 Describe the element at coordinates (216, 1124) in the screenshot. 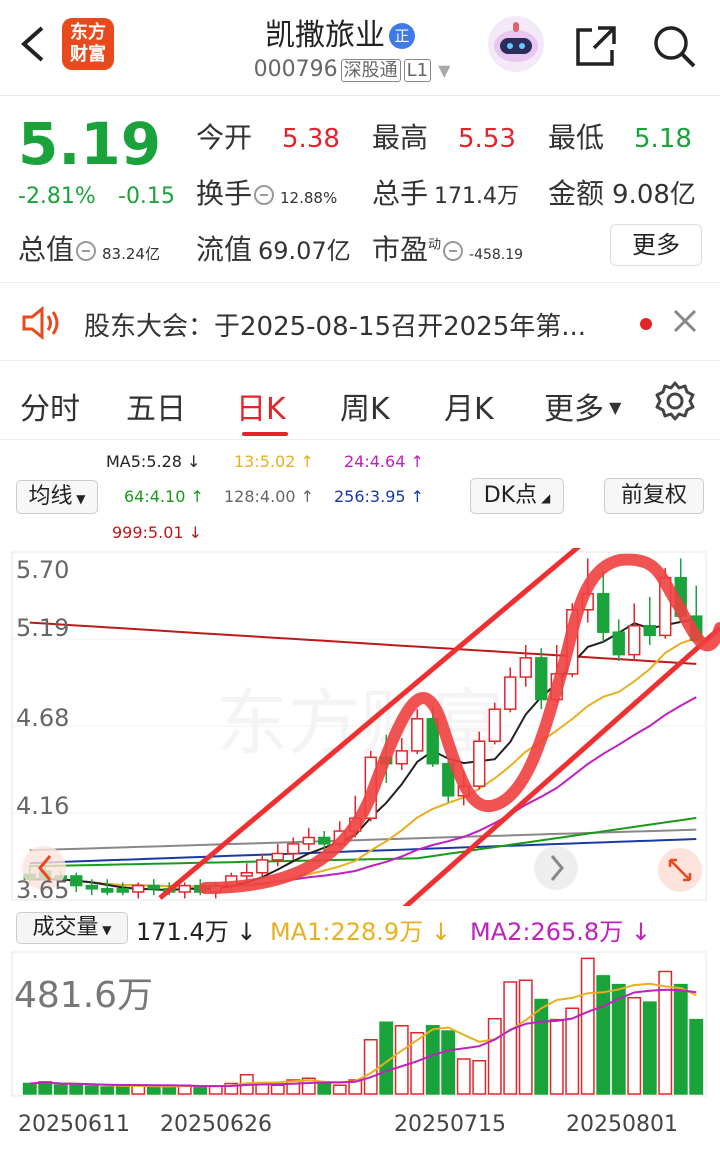

I see `date-label: 20250626` at that location.